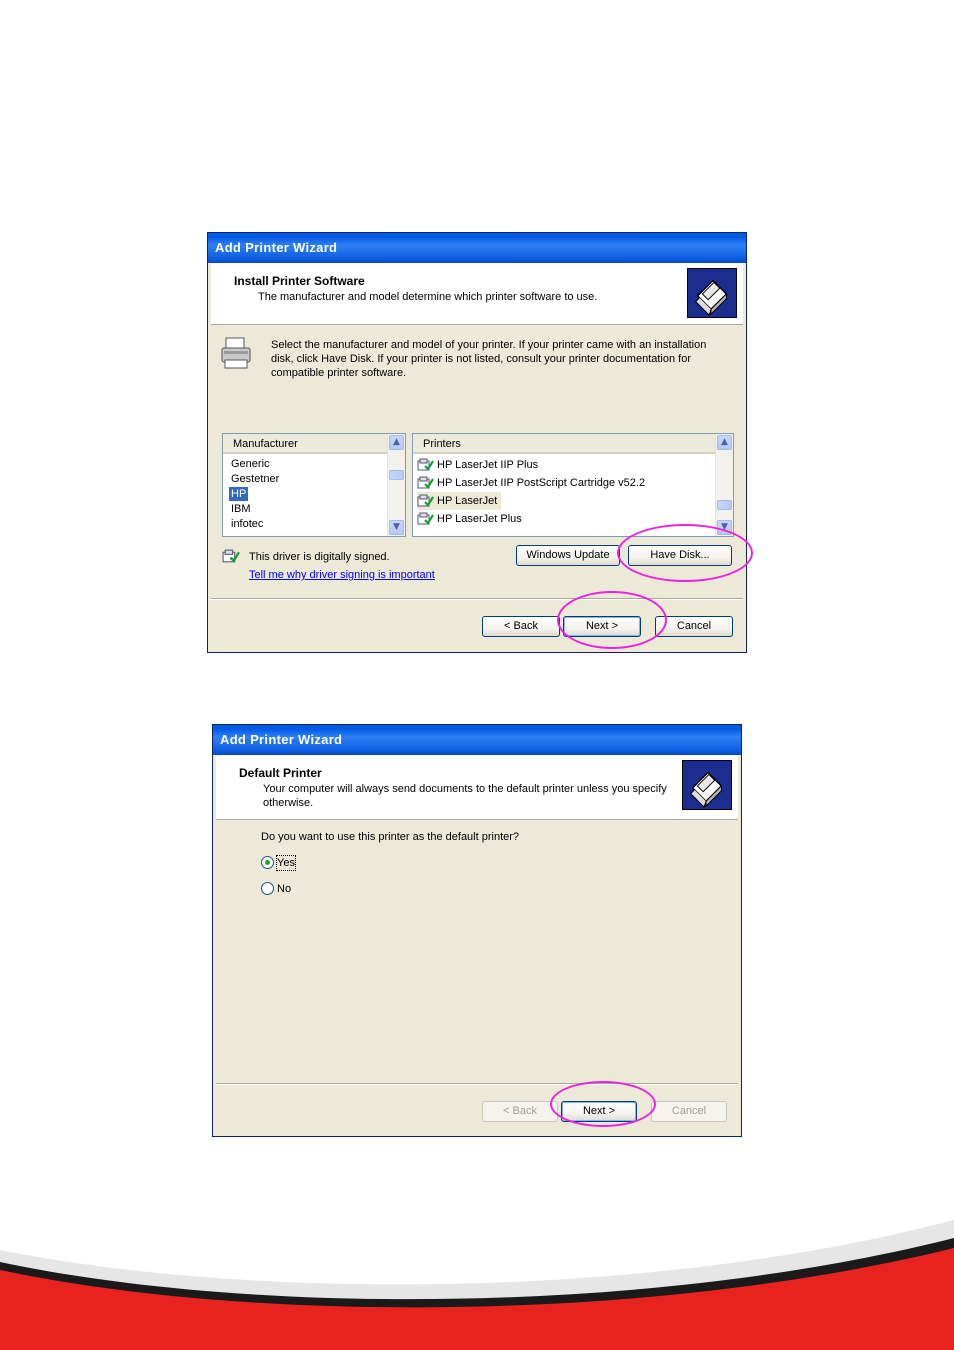 The height and width of the screenshot is (1350, 954). What do you see at coordinates (255, 479) in the screenshot?
I see `list-item: Gestetner` at bounding box center [255, 479].